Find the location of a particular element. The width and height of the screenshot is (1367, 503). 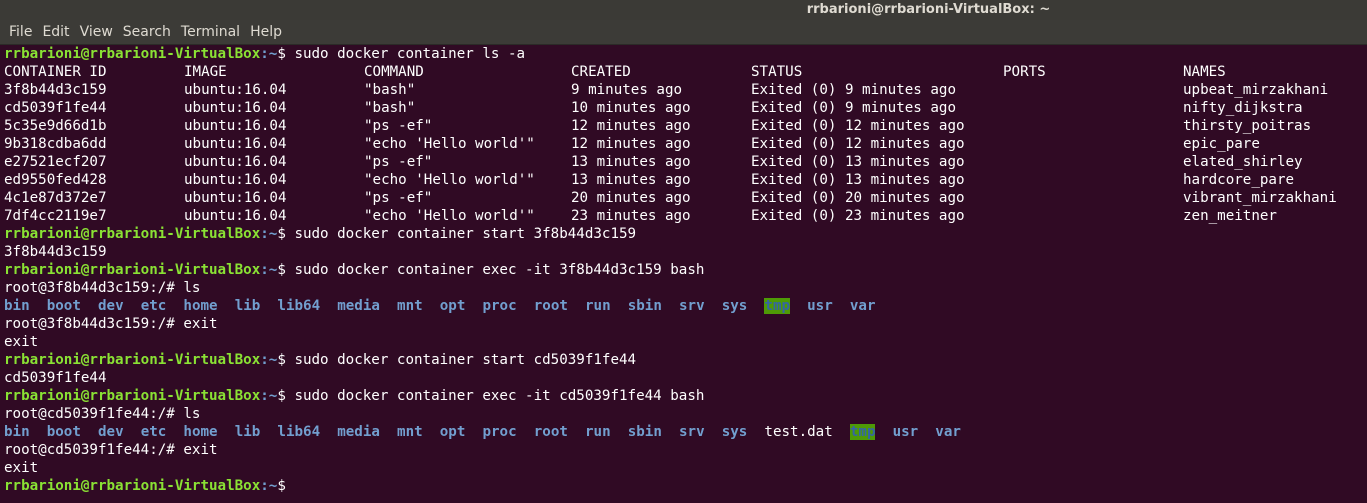

dir-entry: dev is located at coordinates (110, 432).